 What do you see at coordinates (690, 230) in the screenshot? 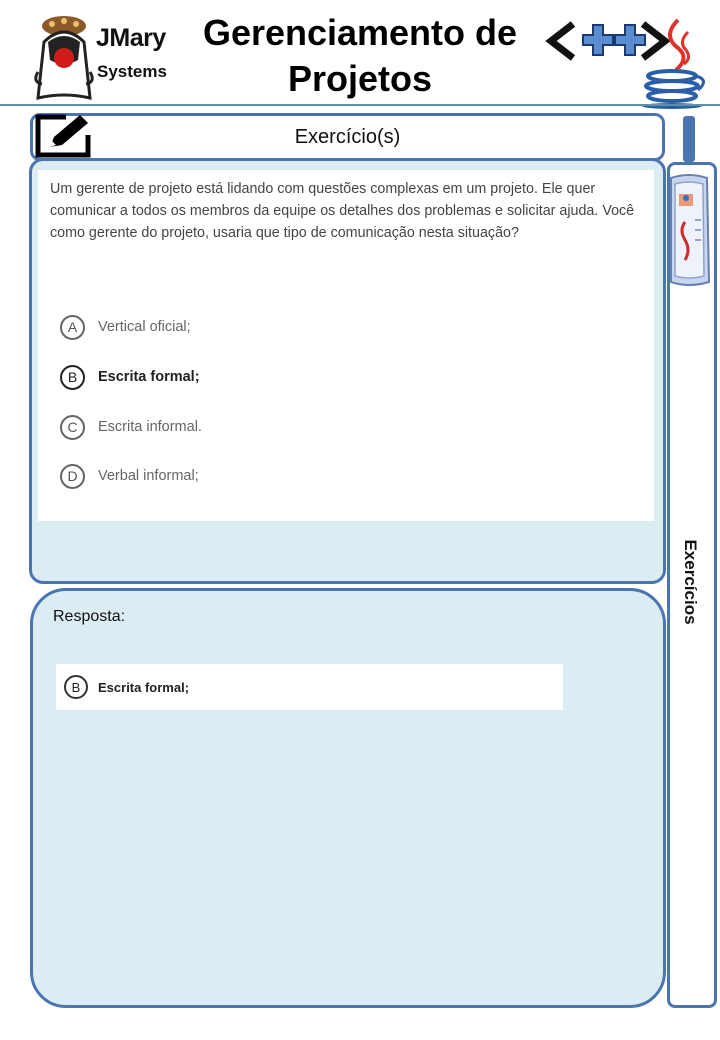
I see `newspaper-icon` at bounding box center [690, 230].